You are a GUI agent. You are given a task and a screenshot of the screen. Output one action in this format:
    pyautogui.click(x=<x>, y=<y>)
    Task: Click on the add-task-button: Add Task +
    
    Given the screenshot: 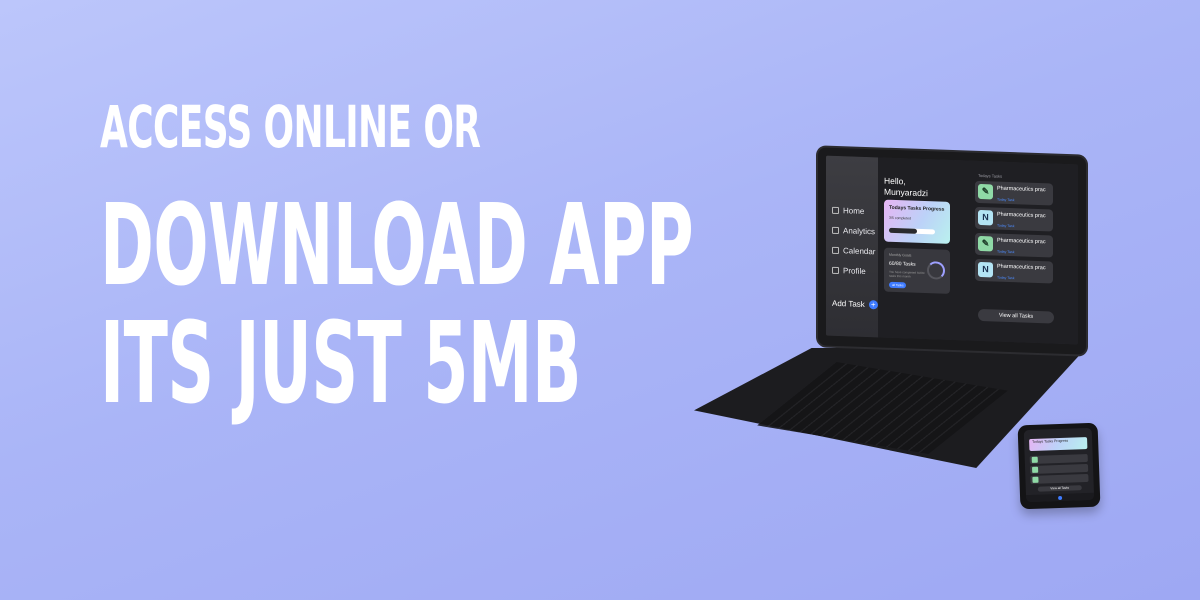 What is the action you would take?
    pyautogui.click(x=855, y=304)
    